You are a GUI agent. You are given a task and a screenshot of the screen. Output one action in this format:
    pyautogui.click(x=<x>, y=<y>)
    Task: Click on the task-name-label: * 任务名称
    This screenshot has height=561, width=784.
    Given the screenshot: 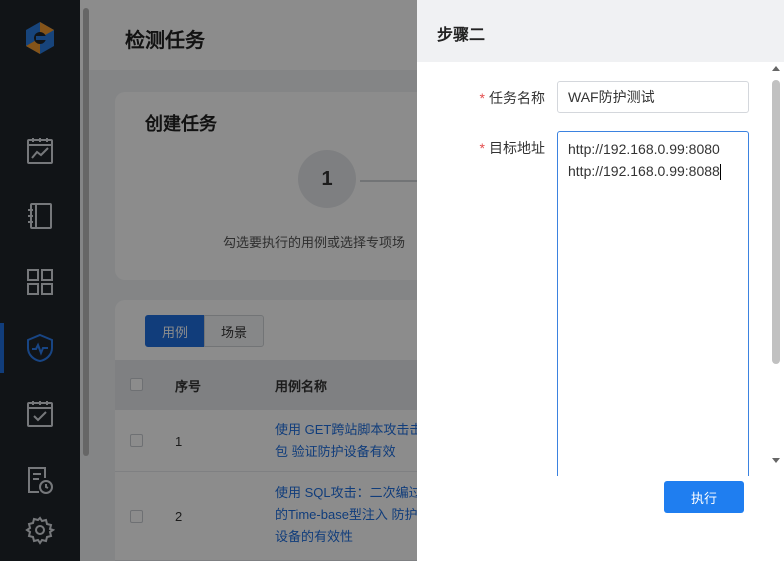 What is the action you would take?
    pyautogui.click(x=512, y=98)
    